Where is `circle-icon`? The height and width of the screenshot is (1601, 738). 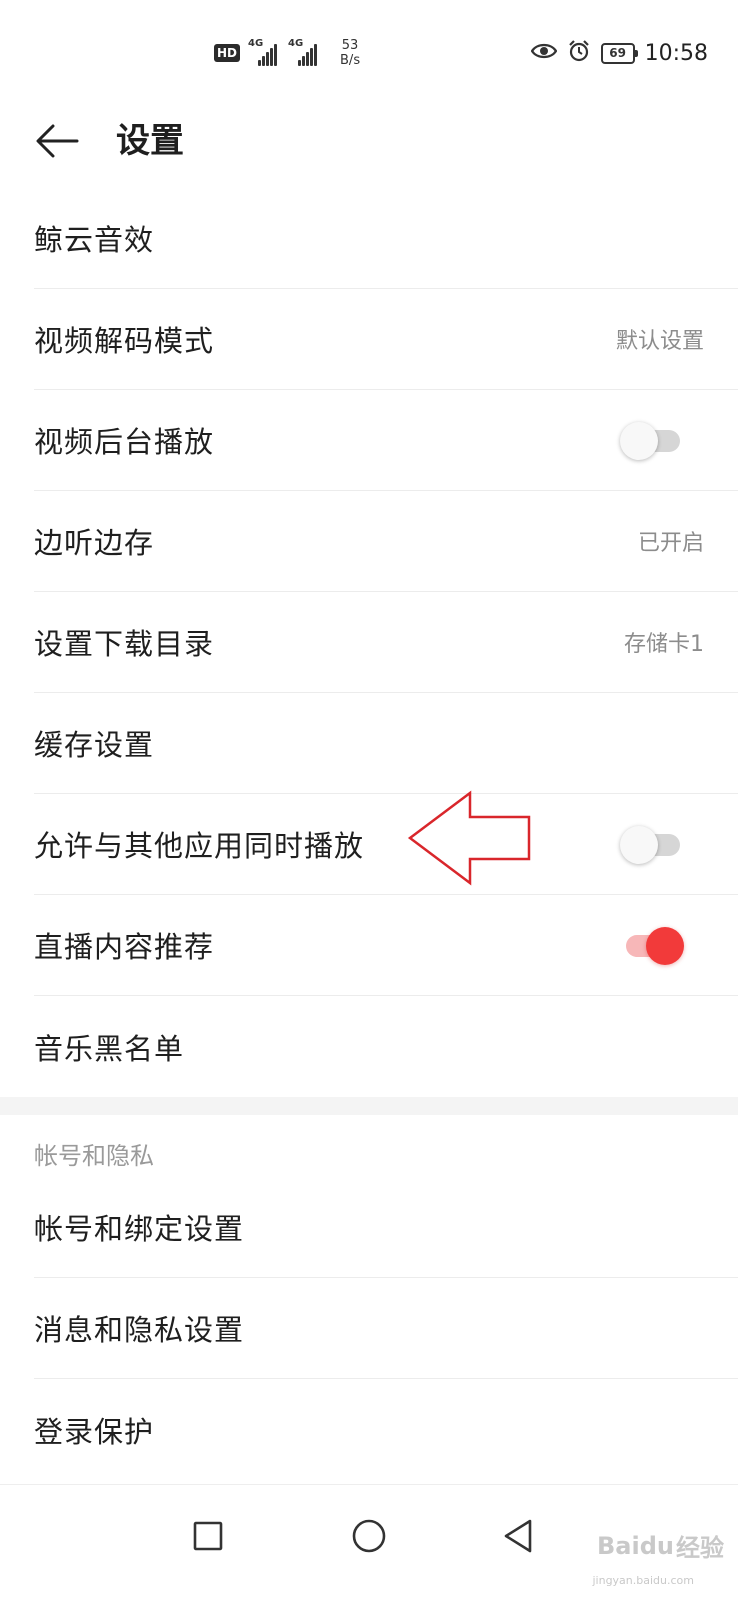 circle-icon is located at coordinates (369, 1536).